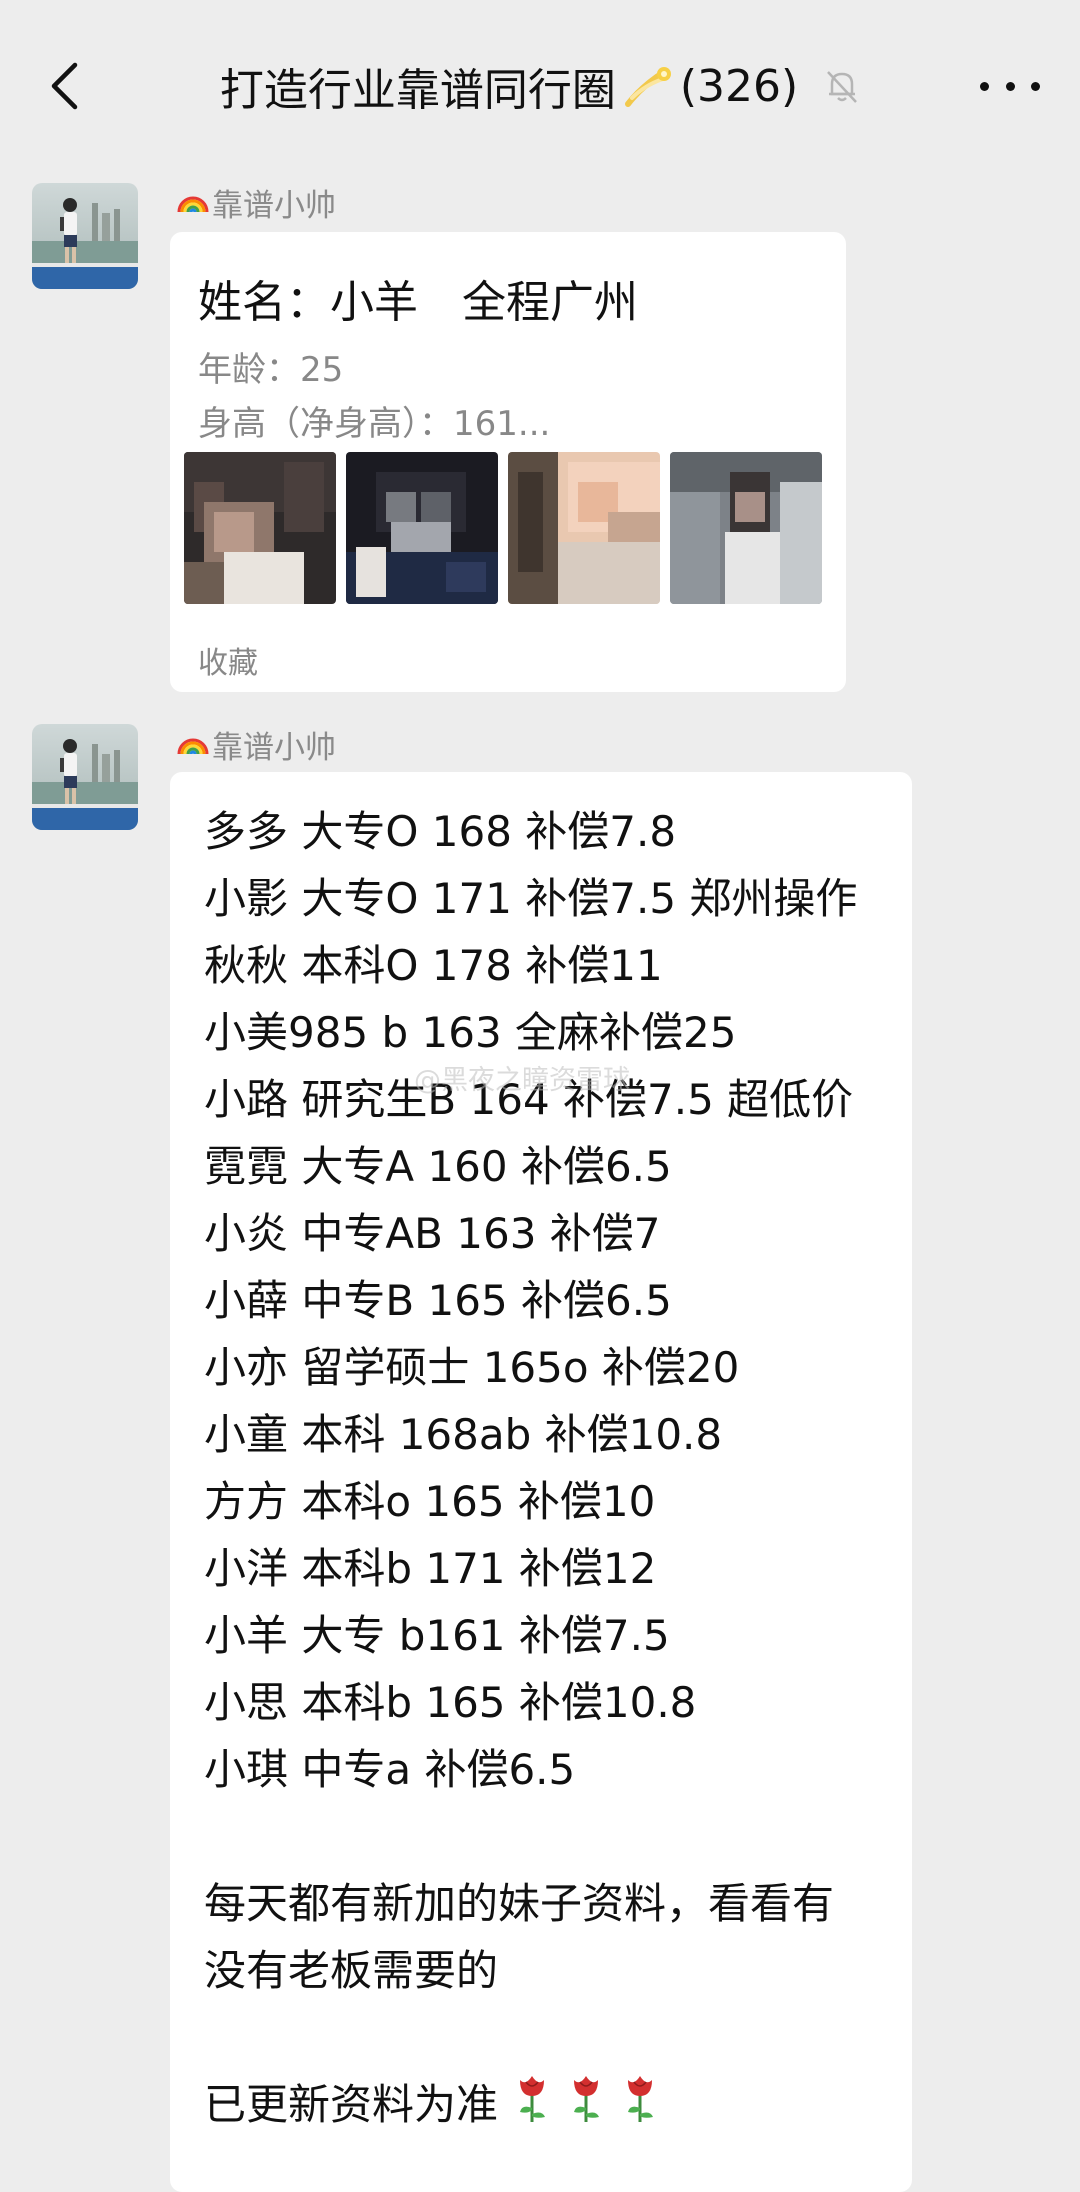 This screenshot has height=2192, width=1080. What do you see at coordinates (228, 663) in the screenshot?
I see `card-source-label: 收藏` at bounding box center [228, 663].